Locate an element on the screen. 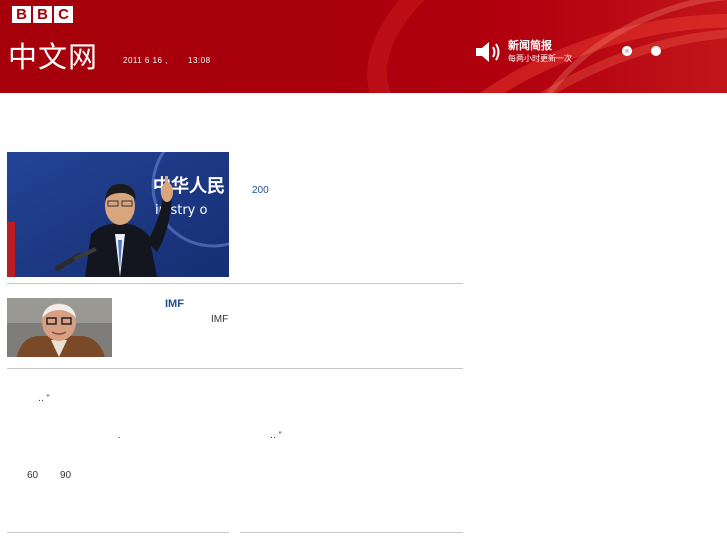 The image size is (727, 545). number-text: 60 is located at coordinates (33, 475).